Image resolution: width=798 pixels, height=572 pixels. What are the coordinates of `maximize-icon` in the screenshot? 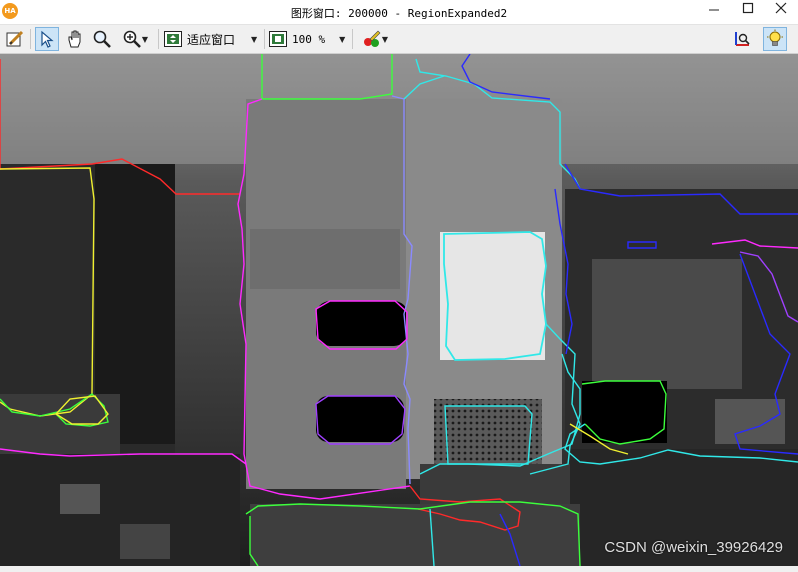 It's located at (748, 8).